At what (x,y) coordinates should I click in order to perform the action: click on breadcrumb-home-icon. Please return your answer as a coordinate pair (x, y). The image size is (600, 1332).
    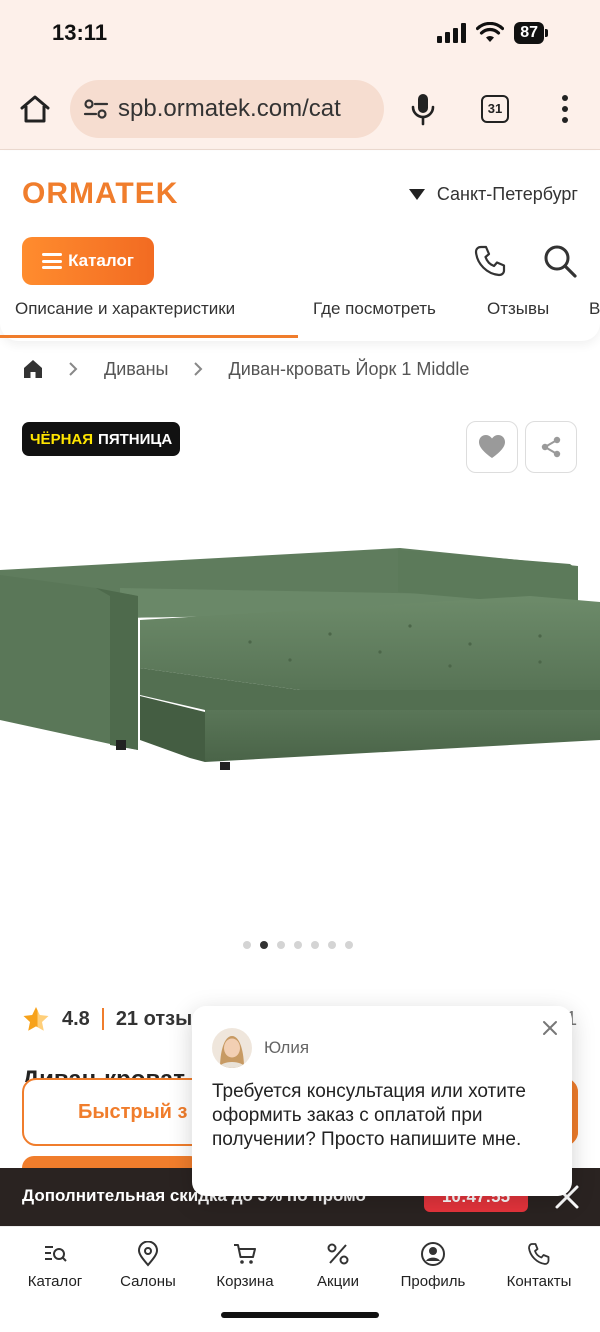
    Looking at the image, I should click on (33, 369).